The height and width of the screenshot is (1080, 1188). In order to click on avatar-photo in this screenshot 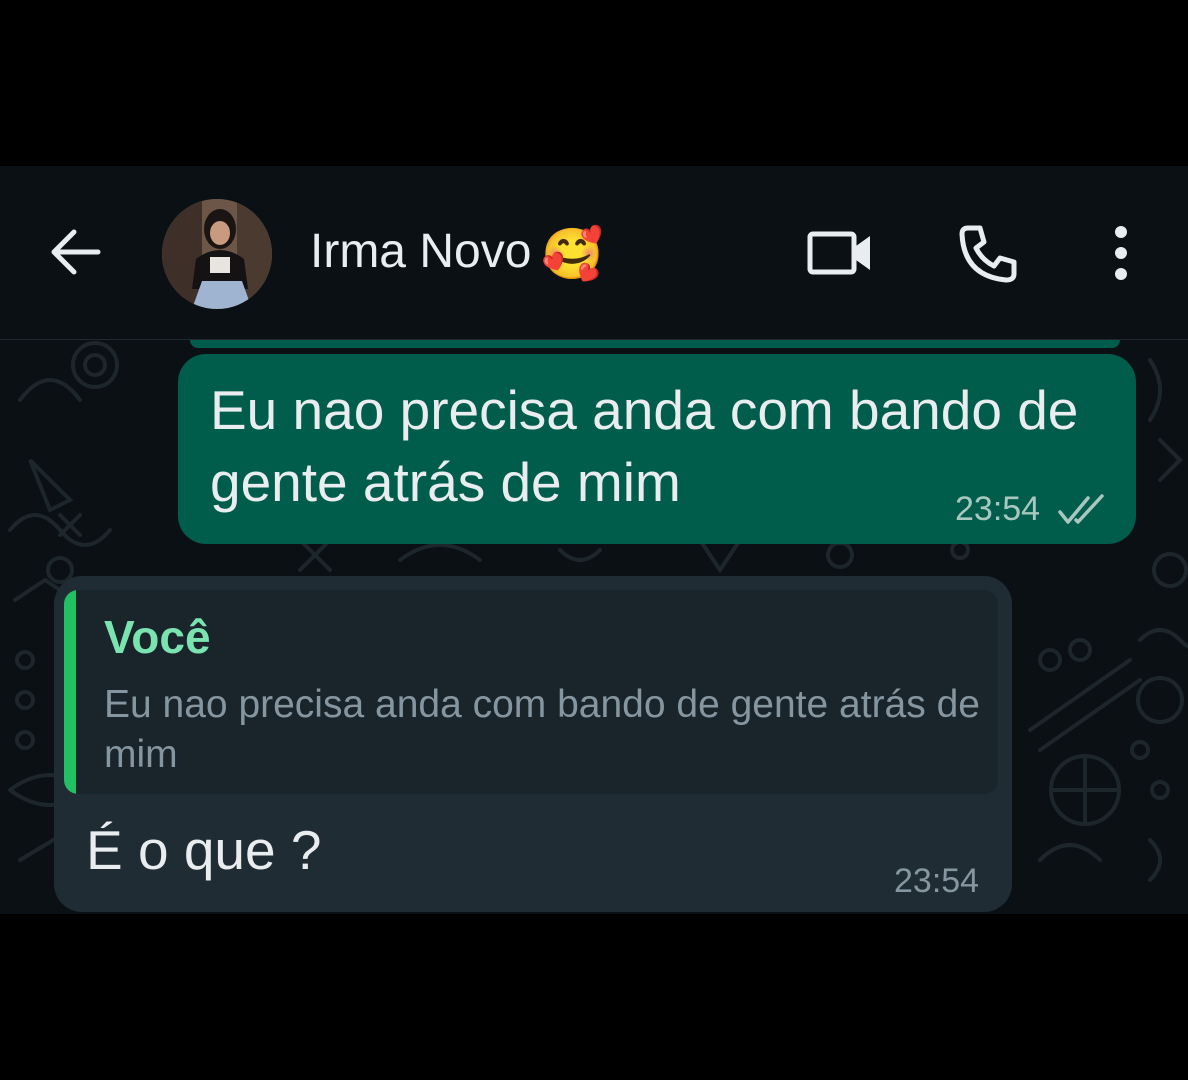, I will do `click(217, 254)`.